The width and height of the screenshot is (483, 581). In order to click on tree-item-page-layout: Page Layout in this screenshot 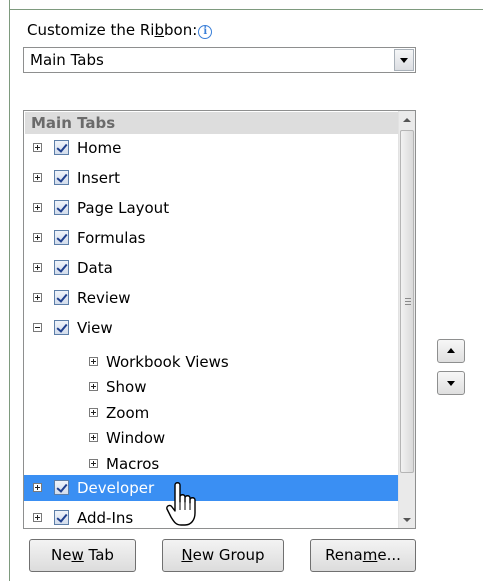, I will do `click(211, 208)`.